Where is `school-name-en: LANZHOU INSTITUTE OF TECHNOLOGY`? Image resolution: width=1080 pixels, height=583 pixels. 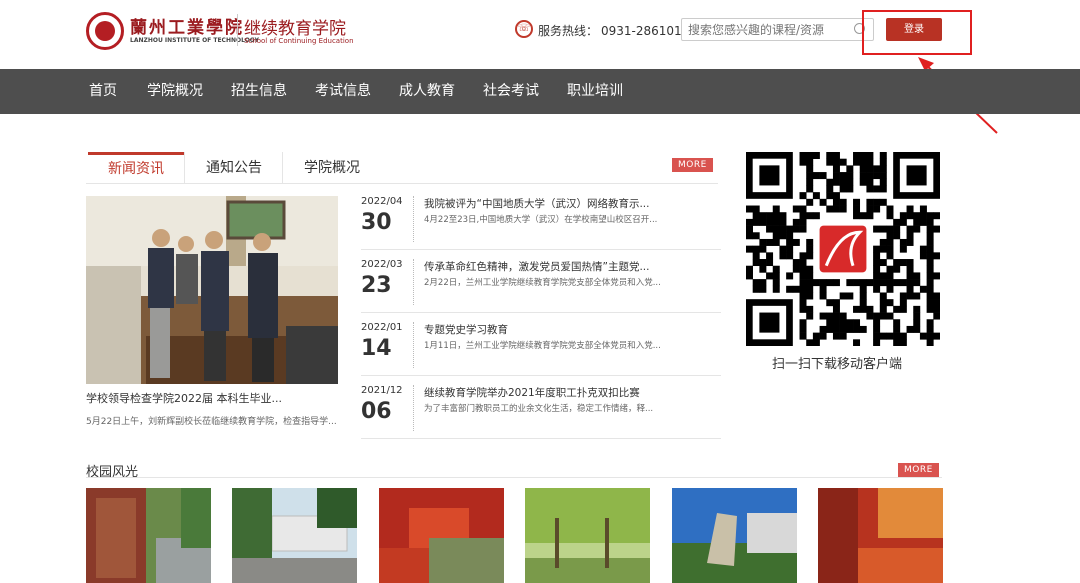
school-name-en: LANZHOU INSTITUTE OF TECHNOLOGY is located at coordinates (194, 40).